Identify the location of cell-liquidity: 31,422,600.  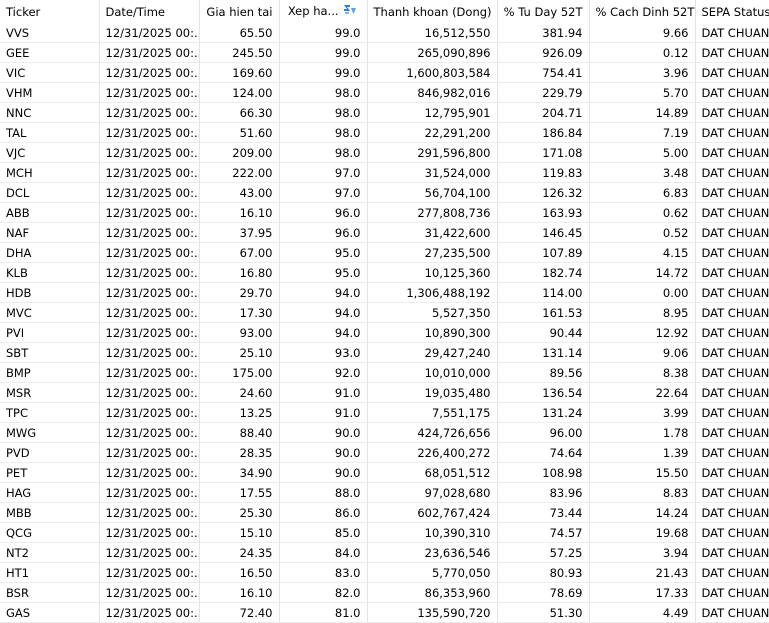
(432, 232).